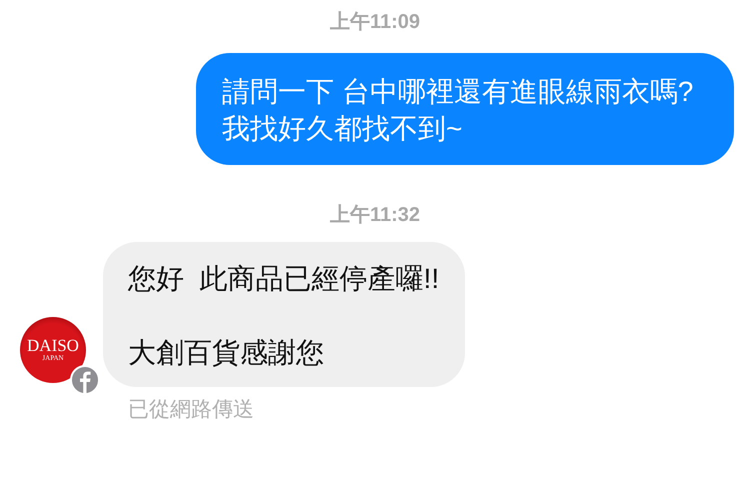 The width and height of the screenshot is (750, 484). I want to click on timestamp: 上午11:09, so click(375, 22).